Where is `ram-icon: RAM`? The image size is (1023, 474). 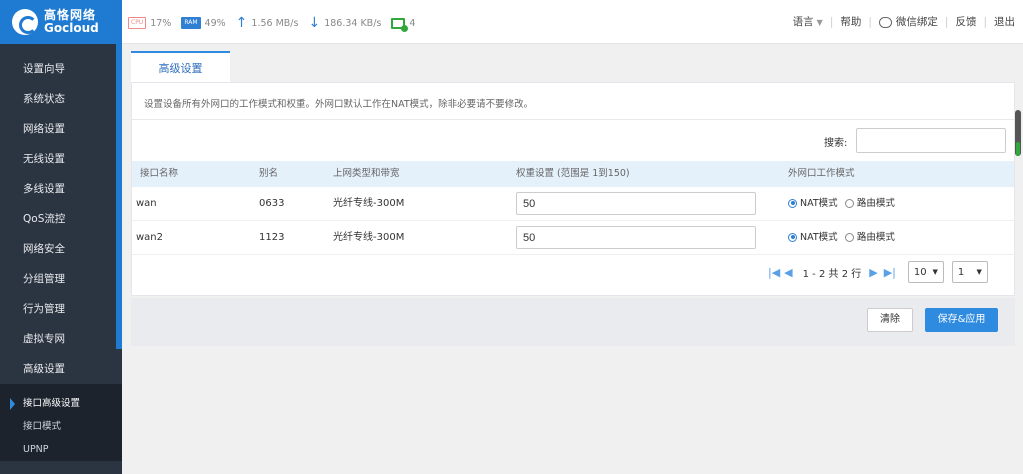 ram-icon: RAM is located at coordinates (191, 23).